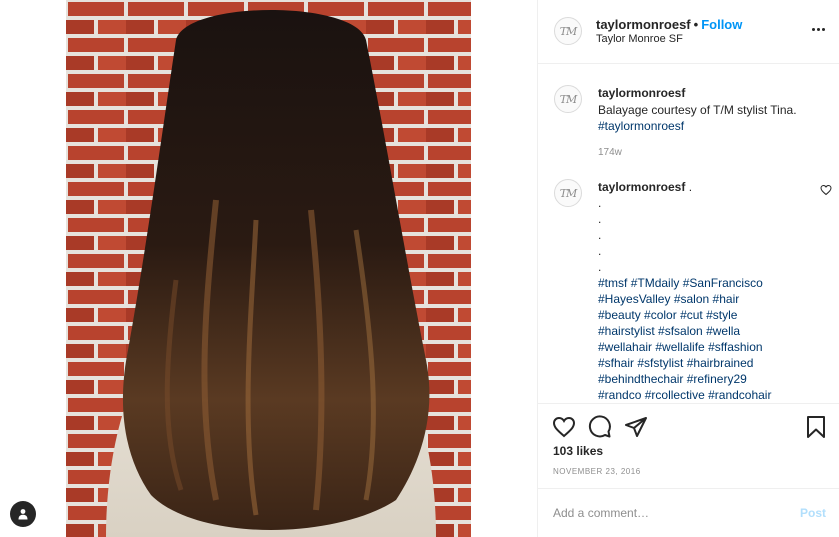 The height and width of the screenshot is (537, 839). Describe the element at coordinates (816, 427) in the screenshot. I see `bookmark-icon` at that location.